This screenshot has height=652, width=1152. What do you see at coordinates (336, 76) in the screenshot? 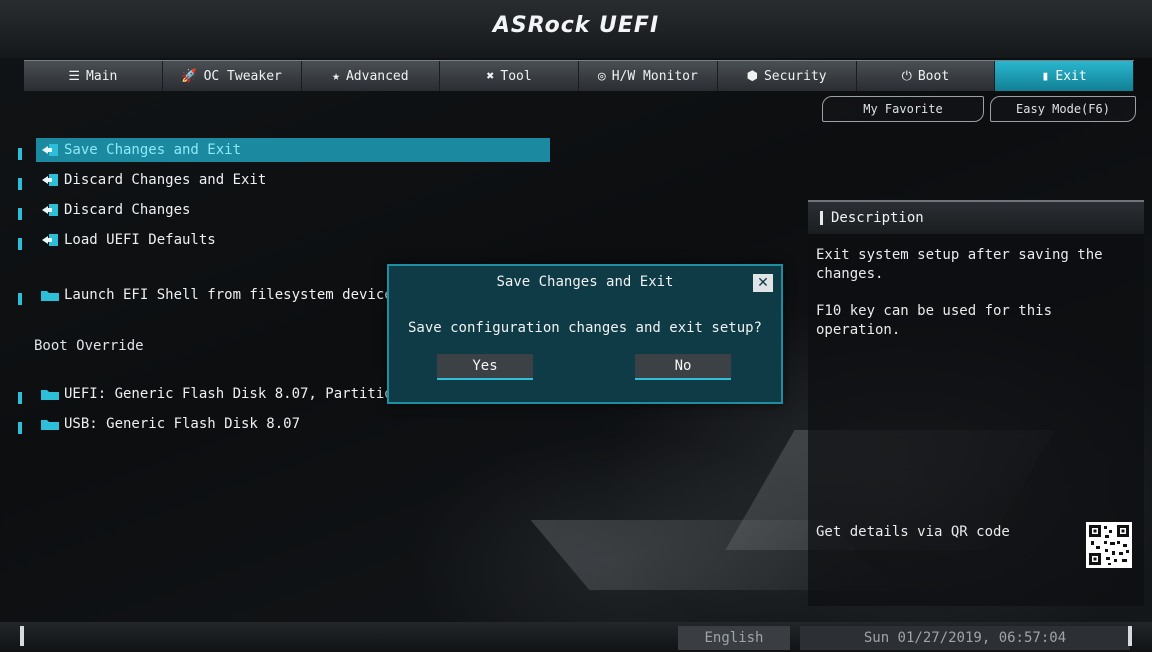
I see `star-icon: ★` at bounding box center [336, 76].